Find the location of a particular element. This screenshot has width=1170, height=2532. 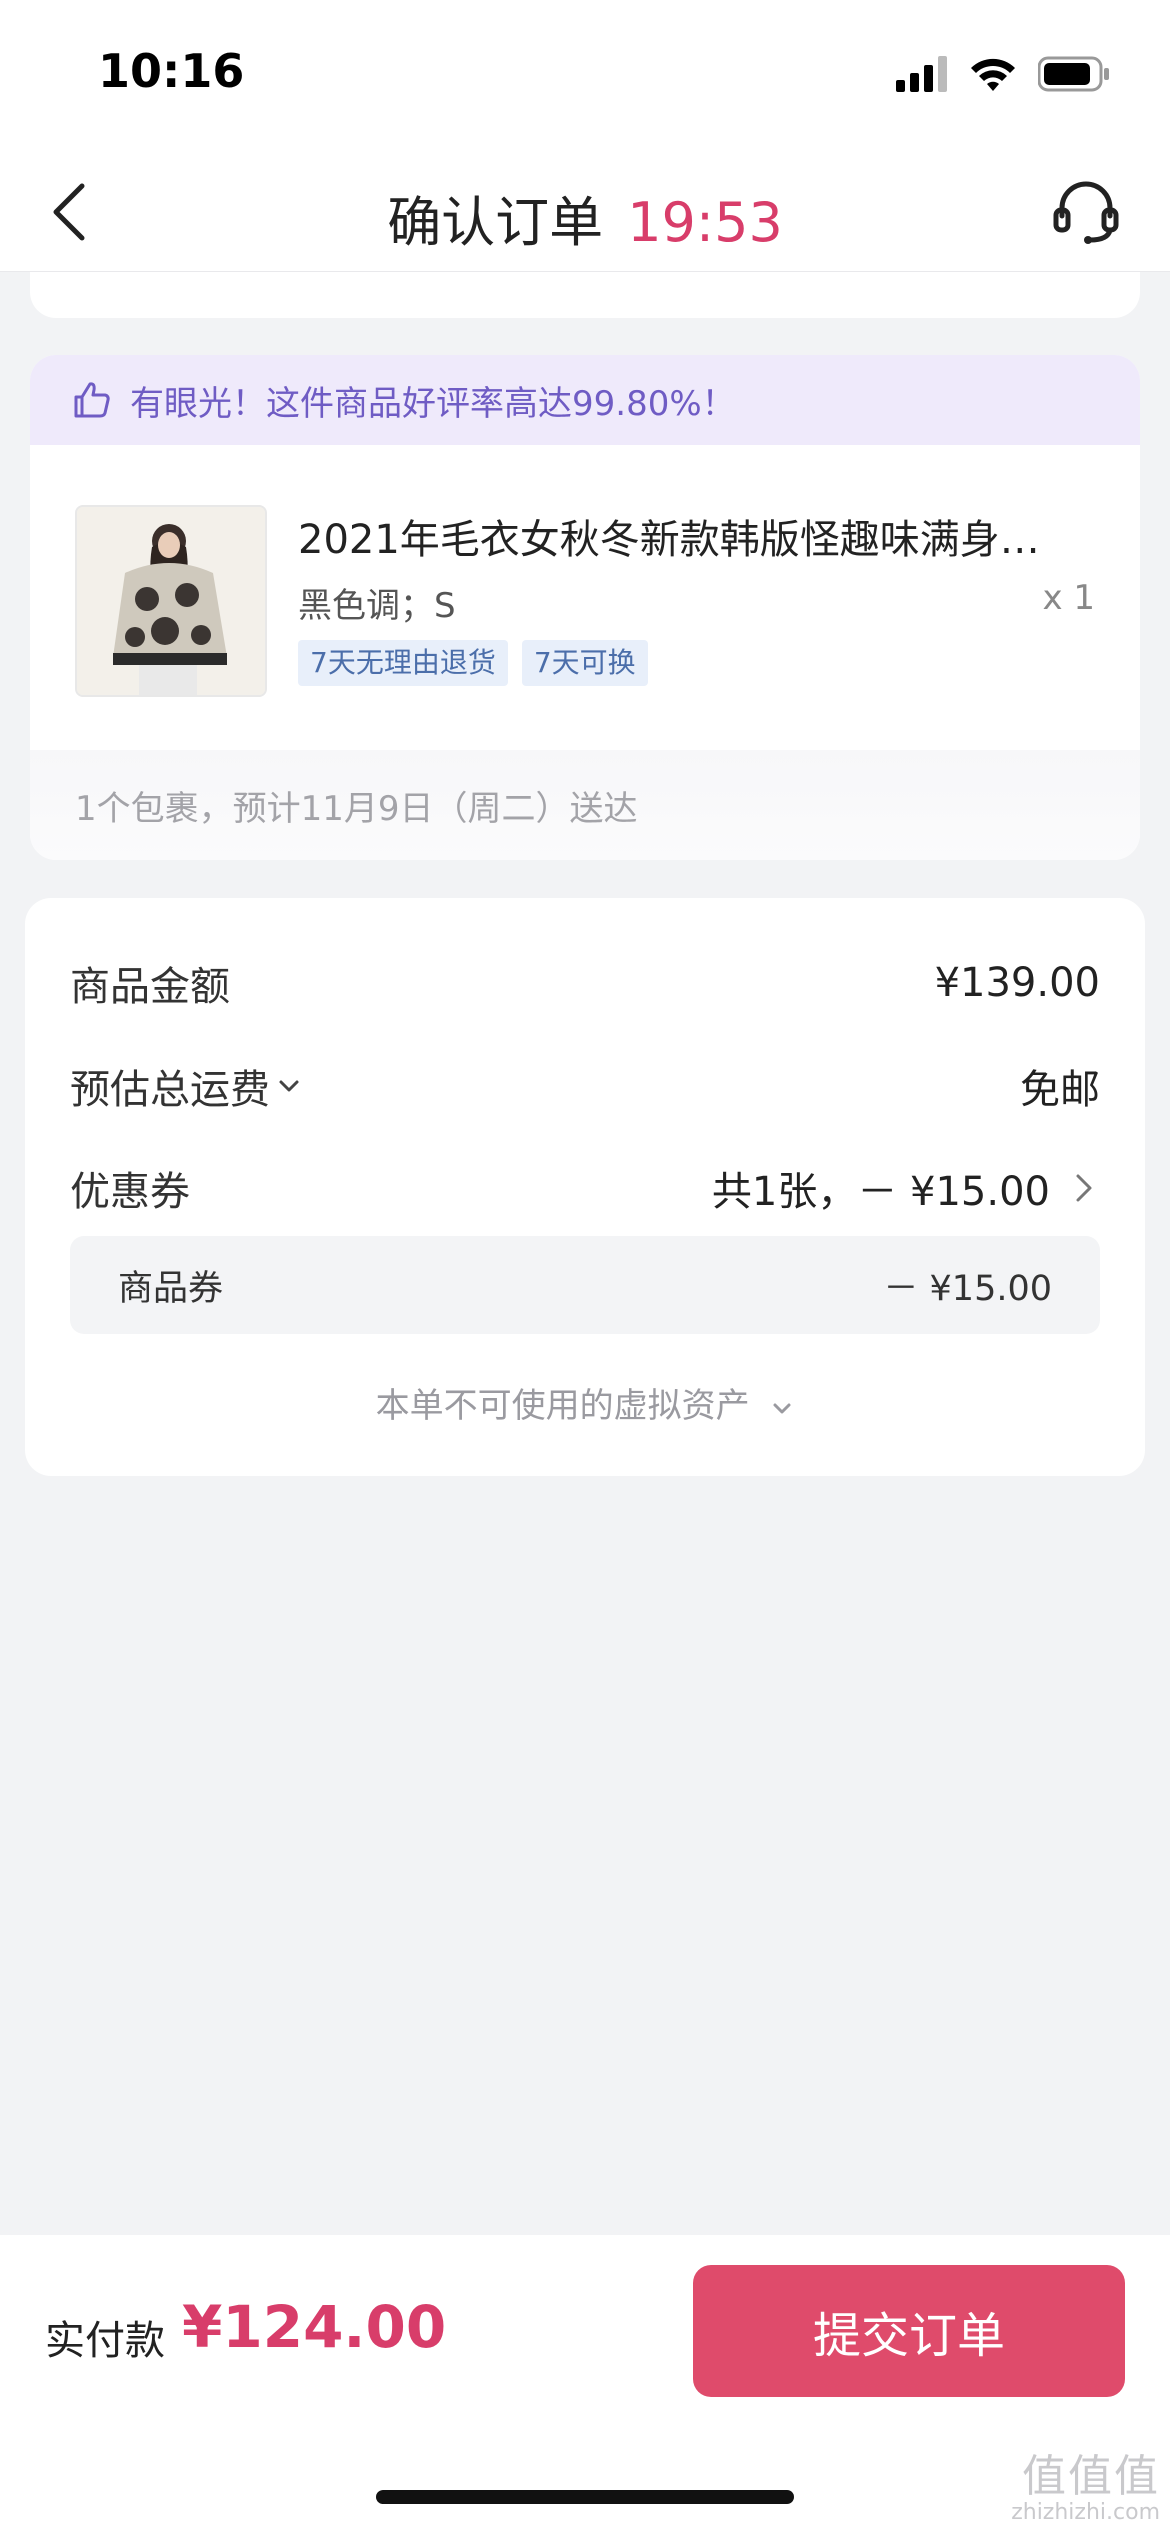

status-icons is located at coordinates (1003, 74).